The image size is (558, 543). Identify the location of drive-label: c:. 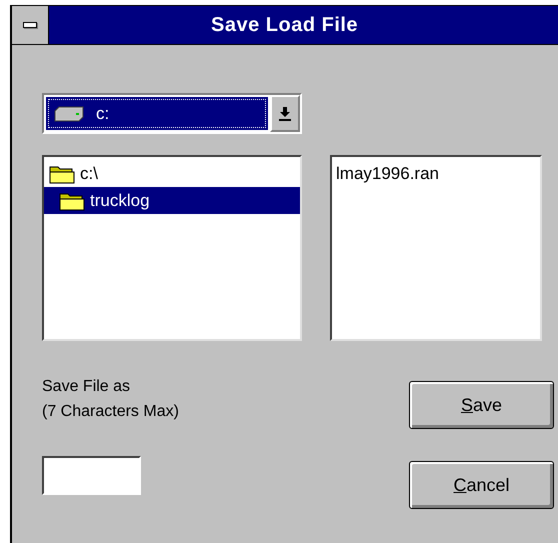
(103, 114).